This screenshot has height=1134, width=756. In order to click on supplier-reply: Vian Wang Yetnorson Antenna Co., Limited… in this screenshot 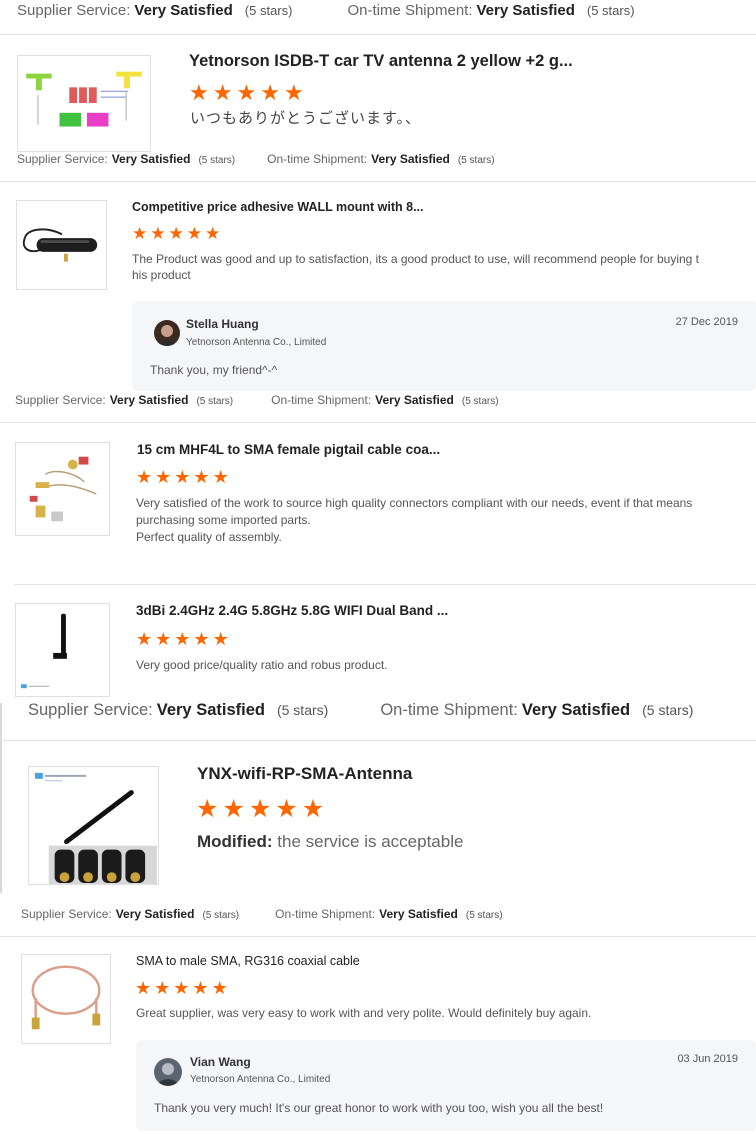, I will do `click(446, 1085)`.